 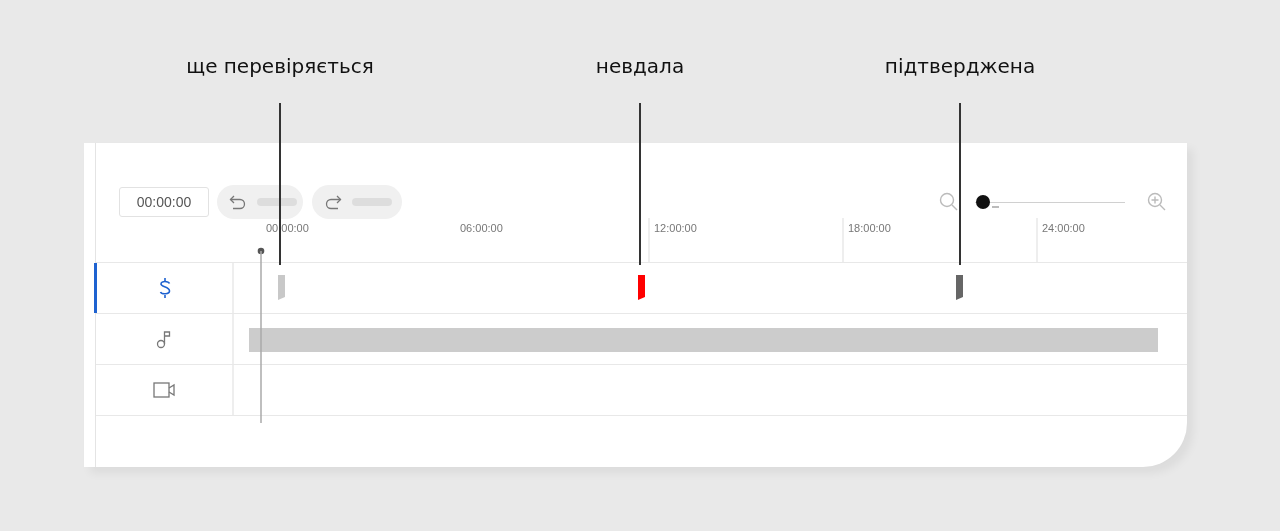 What do you see at coordinates (949, 202) in the screenshot?
I see `zoom-out-icon` at bounding box center [949, 202].